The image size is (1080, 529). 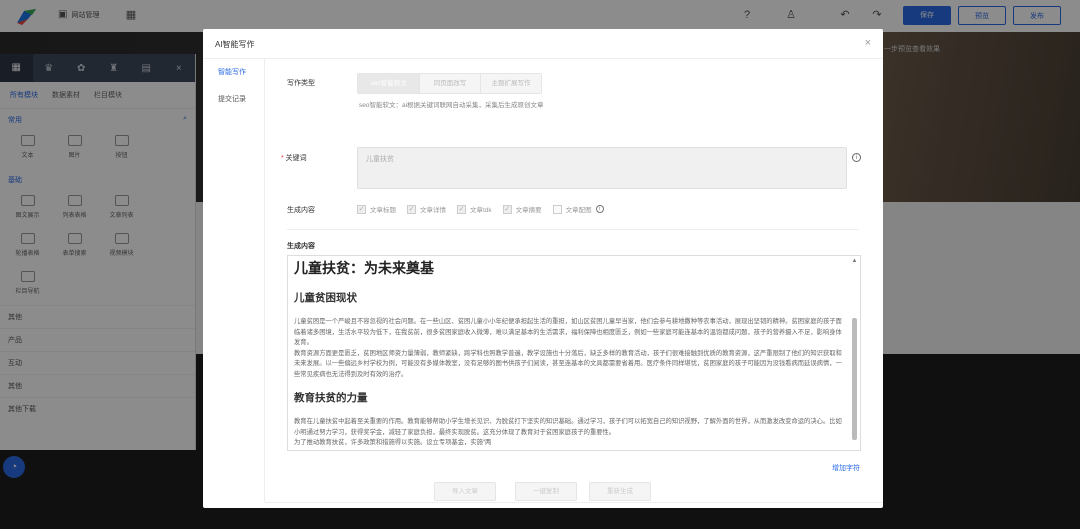 I want to click on option-title-checkbox: ✓ 文章标题, so click(x=376, y=209).